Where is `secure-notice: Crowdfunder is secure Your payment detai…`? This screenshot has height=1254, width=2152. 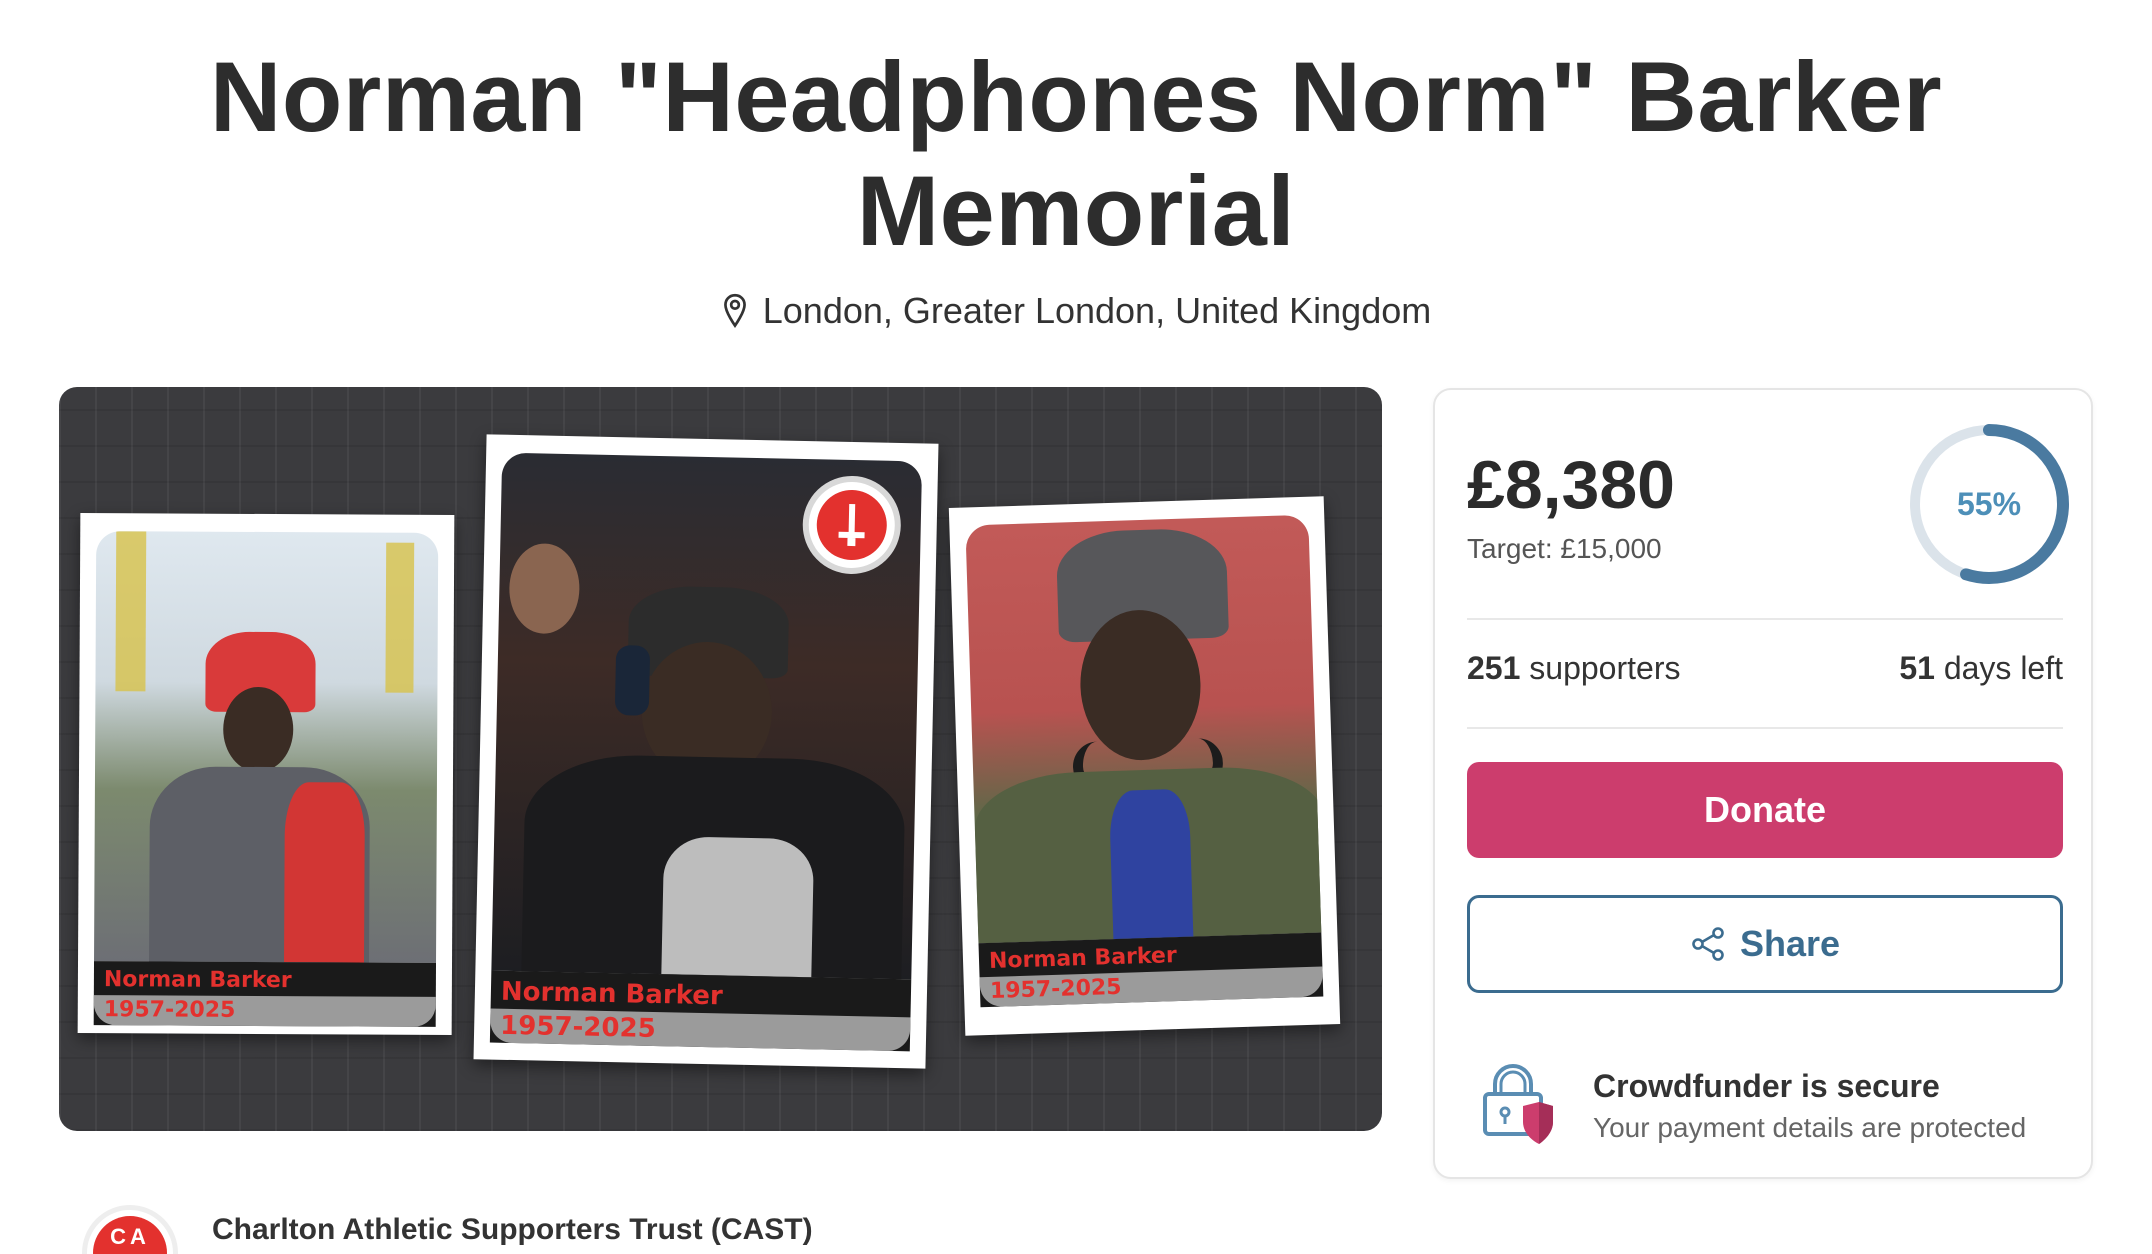
secure-notice: Crowdfunder is secure Your payment detai… is located at coordinates (1774, 1105).